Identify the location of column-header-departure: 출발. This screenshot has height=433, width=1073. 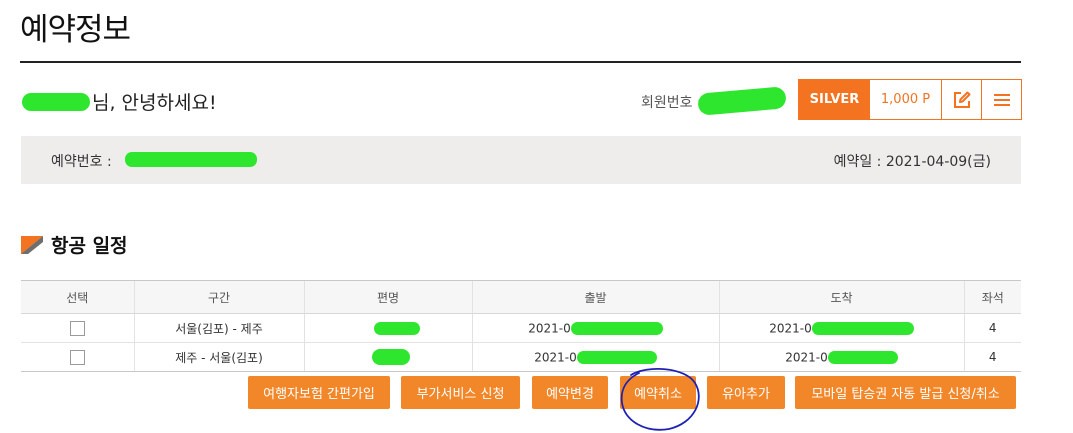
(595, 297).